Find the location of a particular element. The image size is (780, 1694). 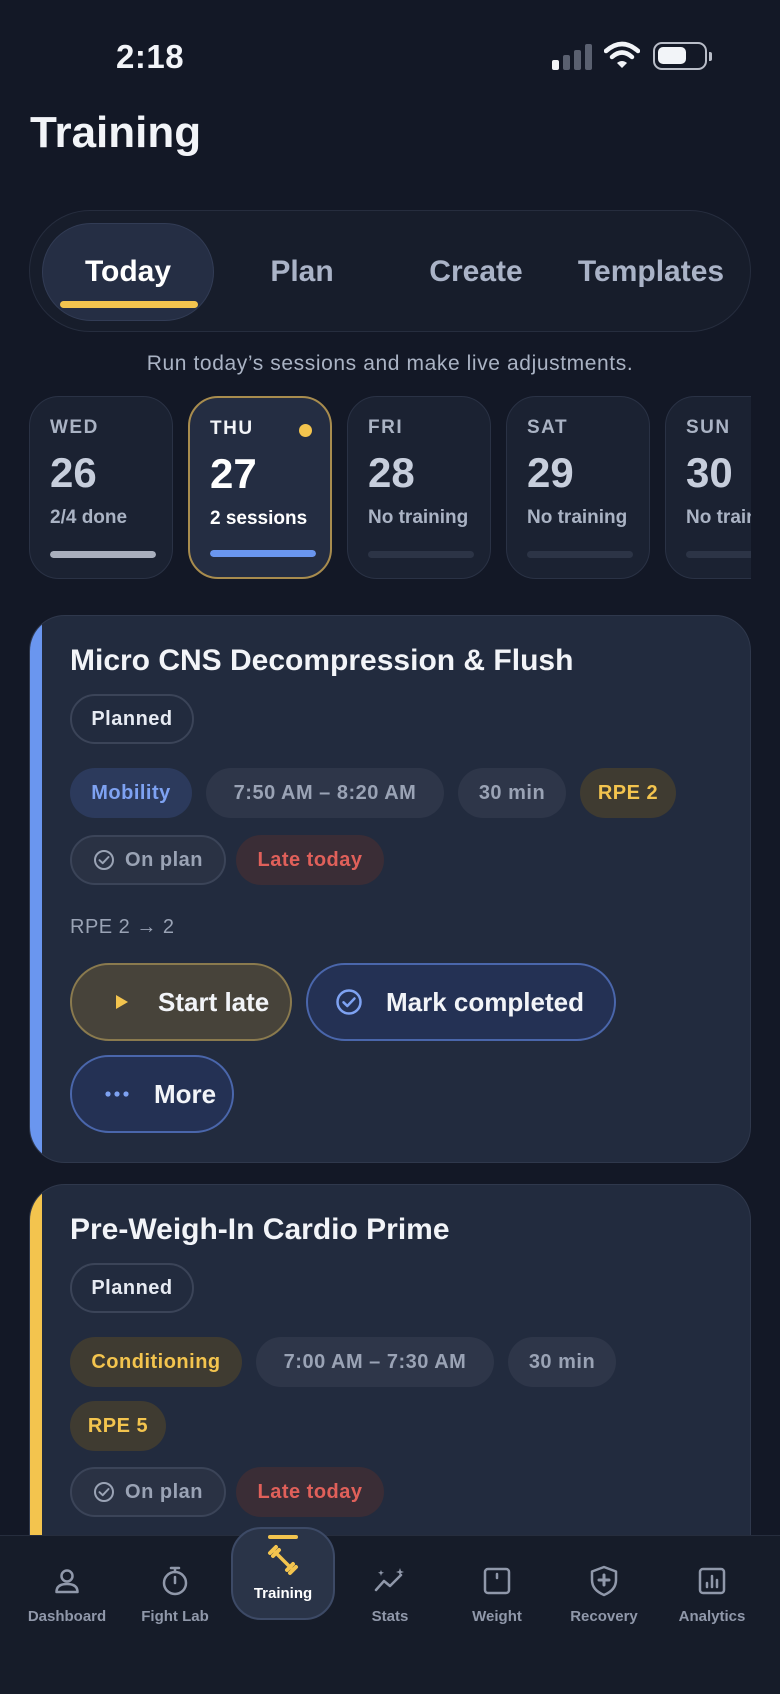

nav-analytics: Analytics is located at coordinates (712, 1591).